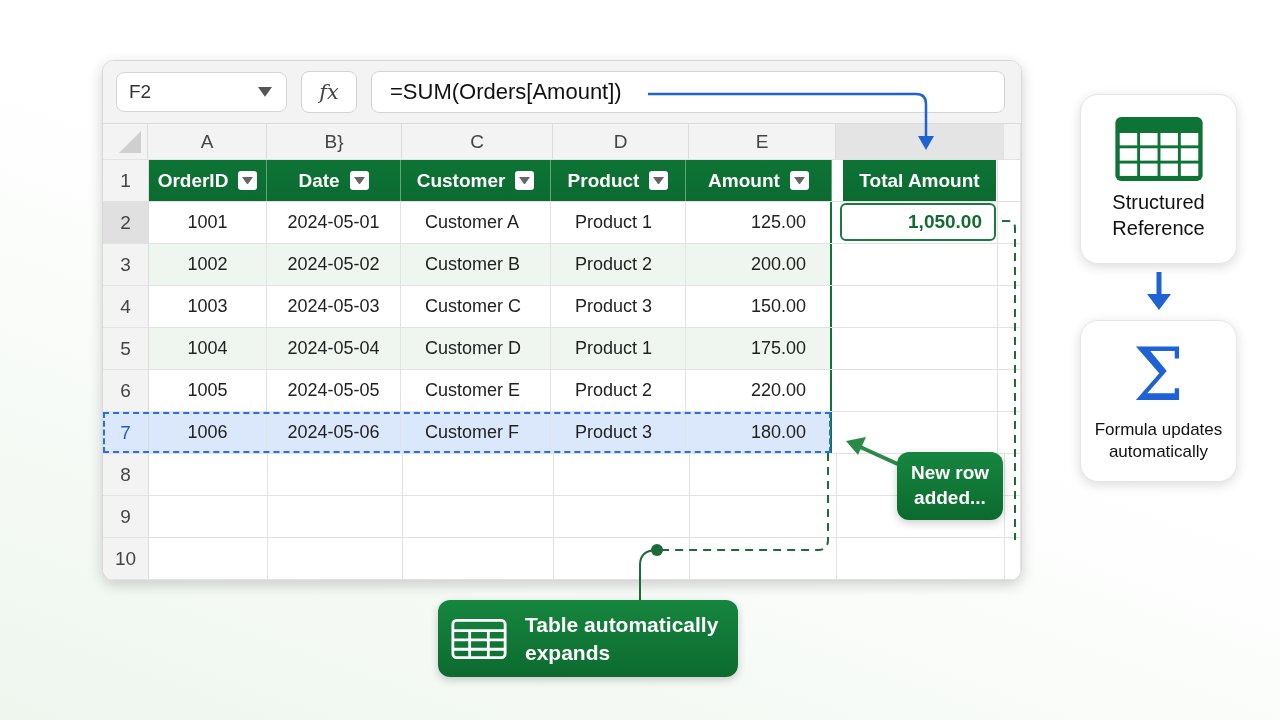  Describe the element at coordinates (126, 474) in the screenshot. I see `row-header: 8` at that location.